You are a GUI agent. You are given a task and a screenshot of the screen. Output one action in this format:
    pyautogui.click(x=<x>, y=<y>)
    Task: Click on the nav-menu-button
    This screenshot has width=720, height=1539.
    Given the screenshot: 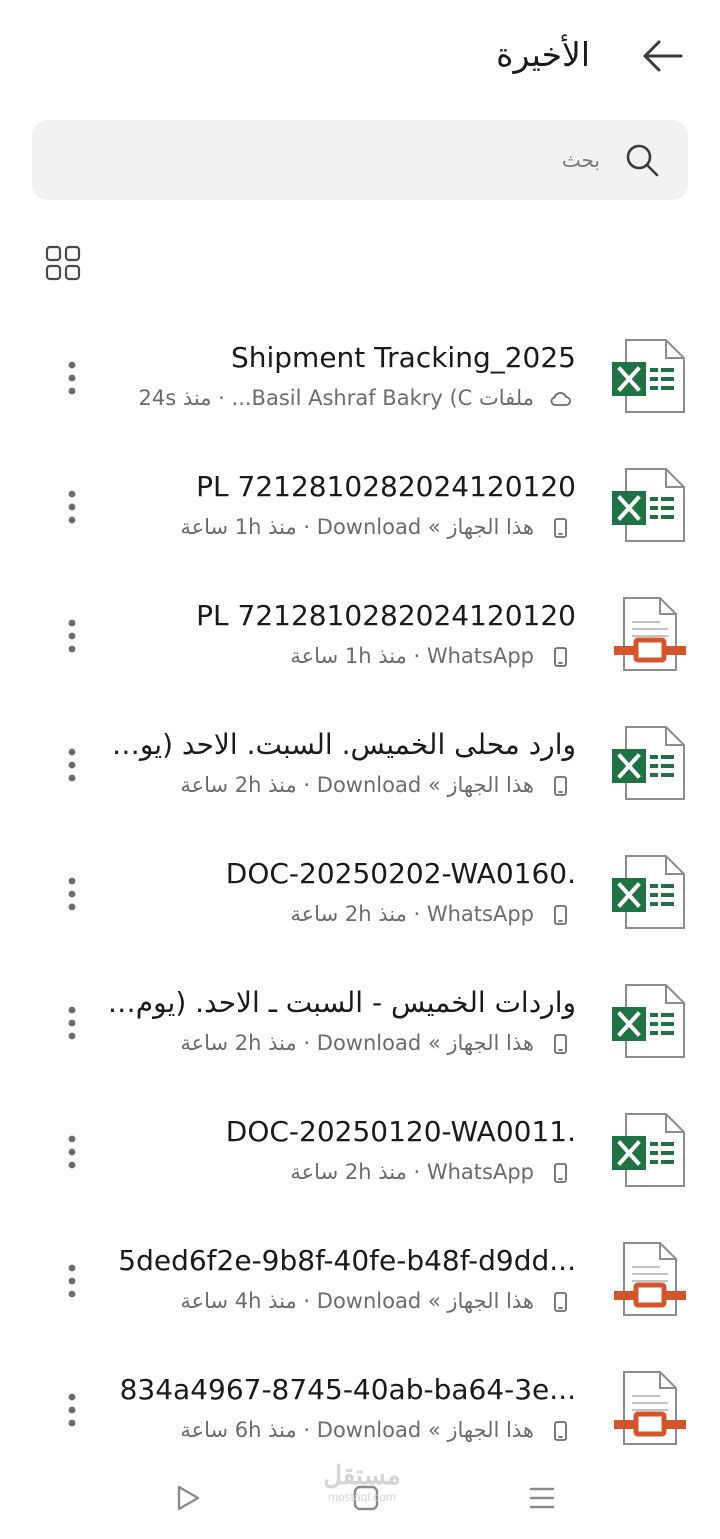 What is the action you would take?
    pyautogui.click(x=542, y=1498)
    